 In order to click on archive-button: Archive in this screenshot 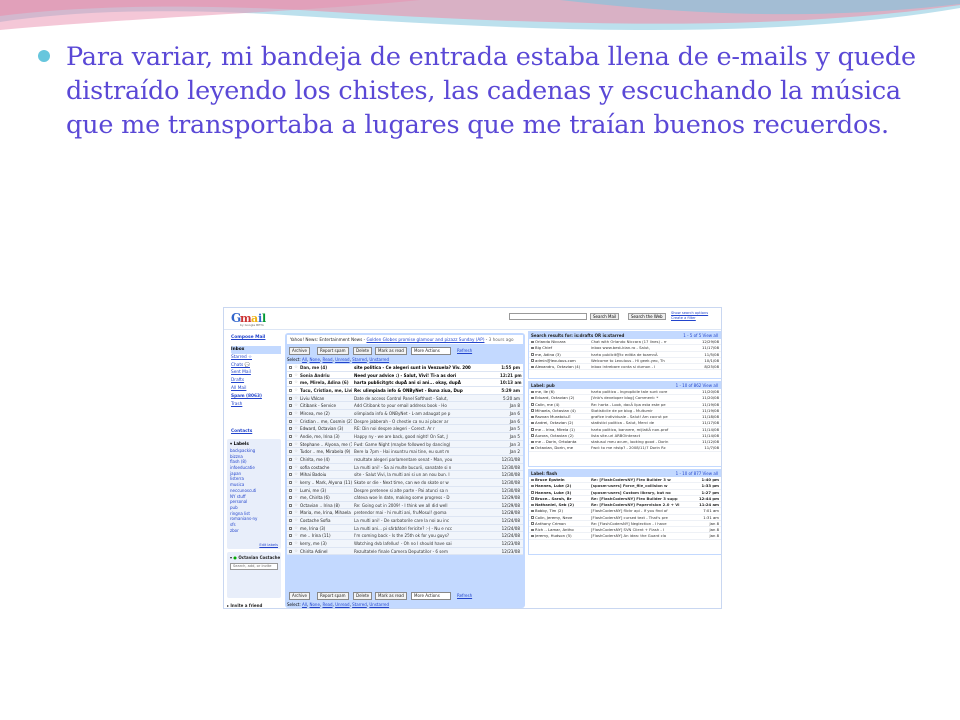, I will do `click(299, 596)`.